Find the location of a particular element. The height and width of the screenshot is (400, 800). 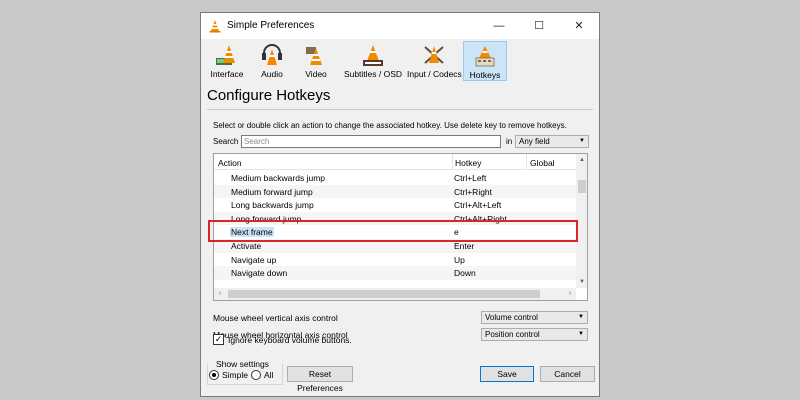

scroll-up-icon: ▲ is located at coordinates (581, 160).